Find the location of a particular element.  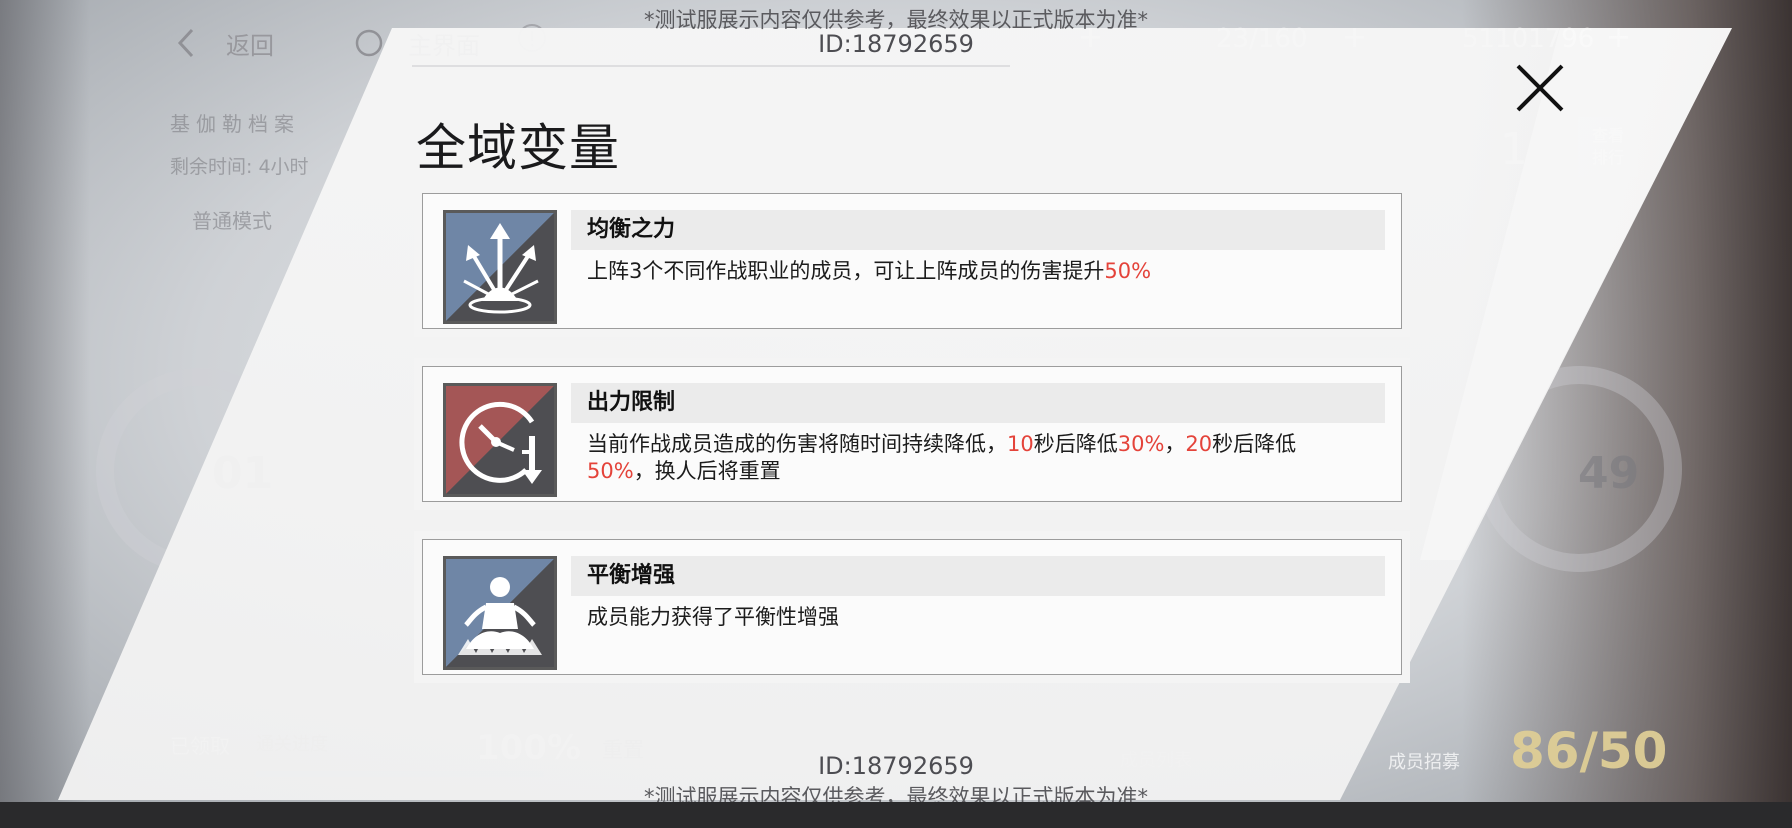

close-icon is located at coordinates (1540, 88).